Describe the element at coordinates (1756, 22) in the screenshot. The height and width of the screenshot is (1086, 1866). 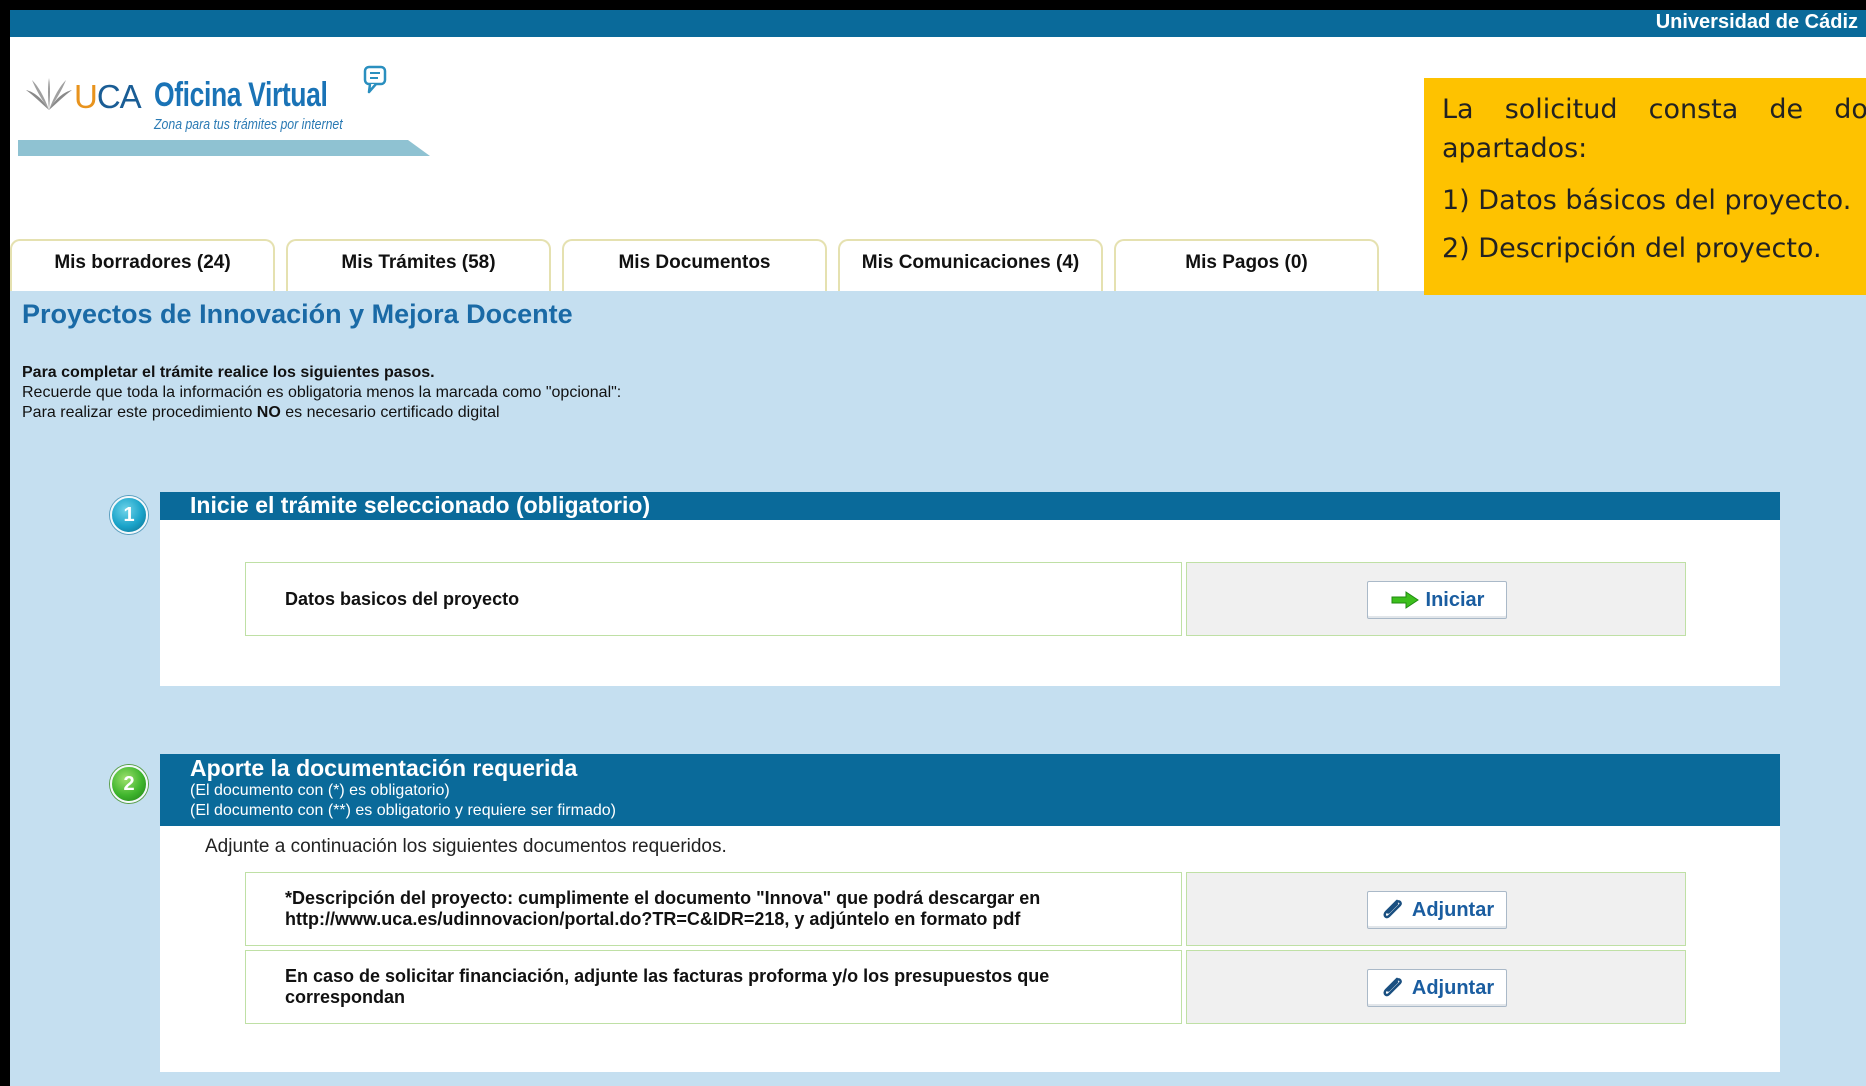
I see `university-name: Universidad de Cádiz` at that location.